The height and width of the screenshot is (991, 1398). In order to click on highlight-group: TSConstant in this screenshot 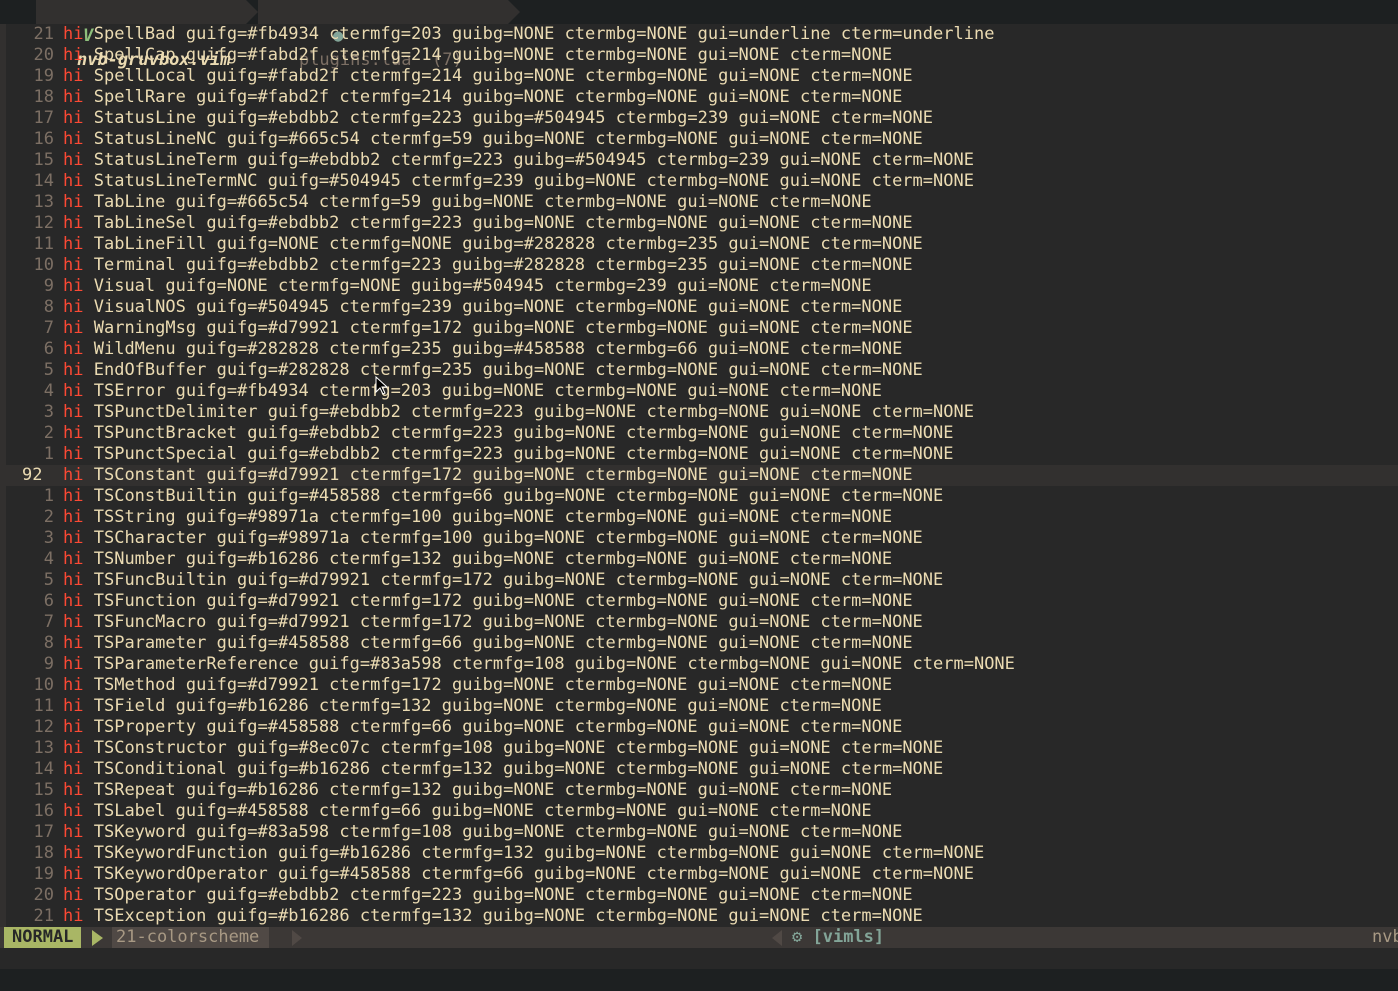, I will do `click(145, 475)`.